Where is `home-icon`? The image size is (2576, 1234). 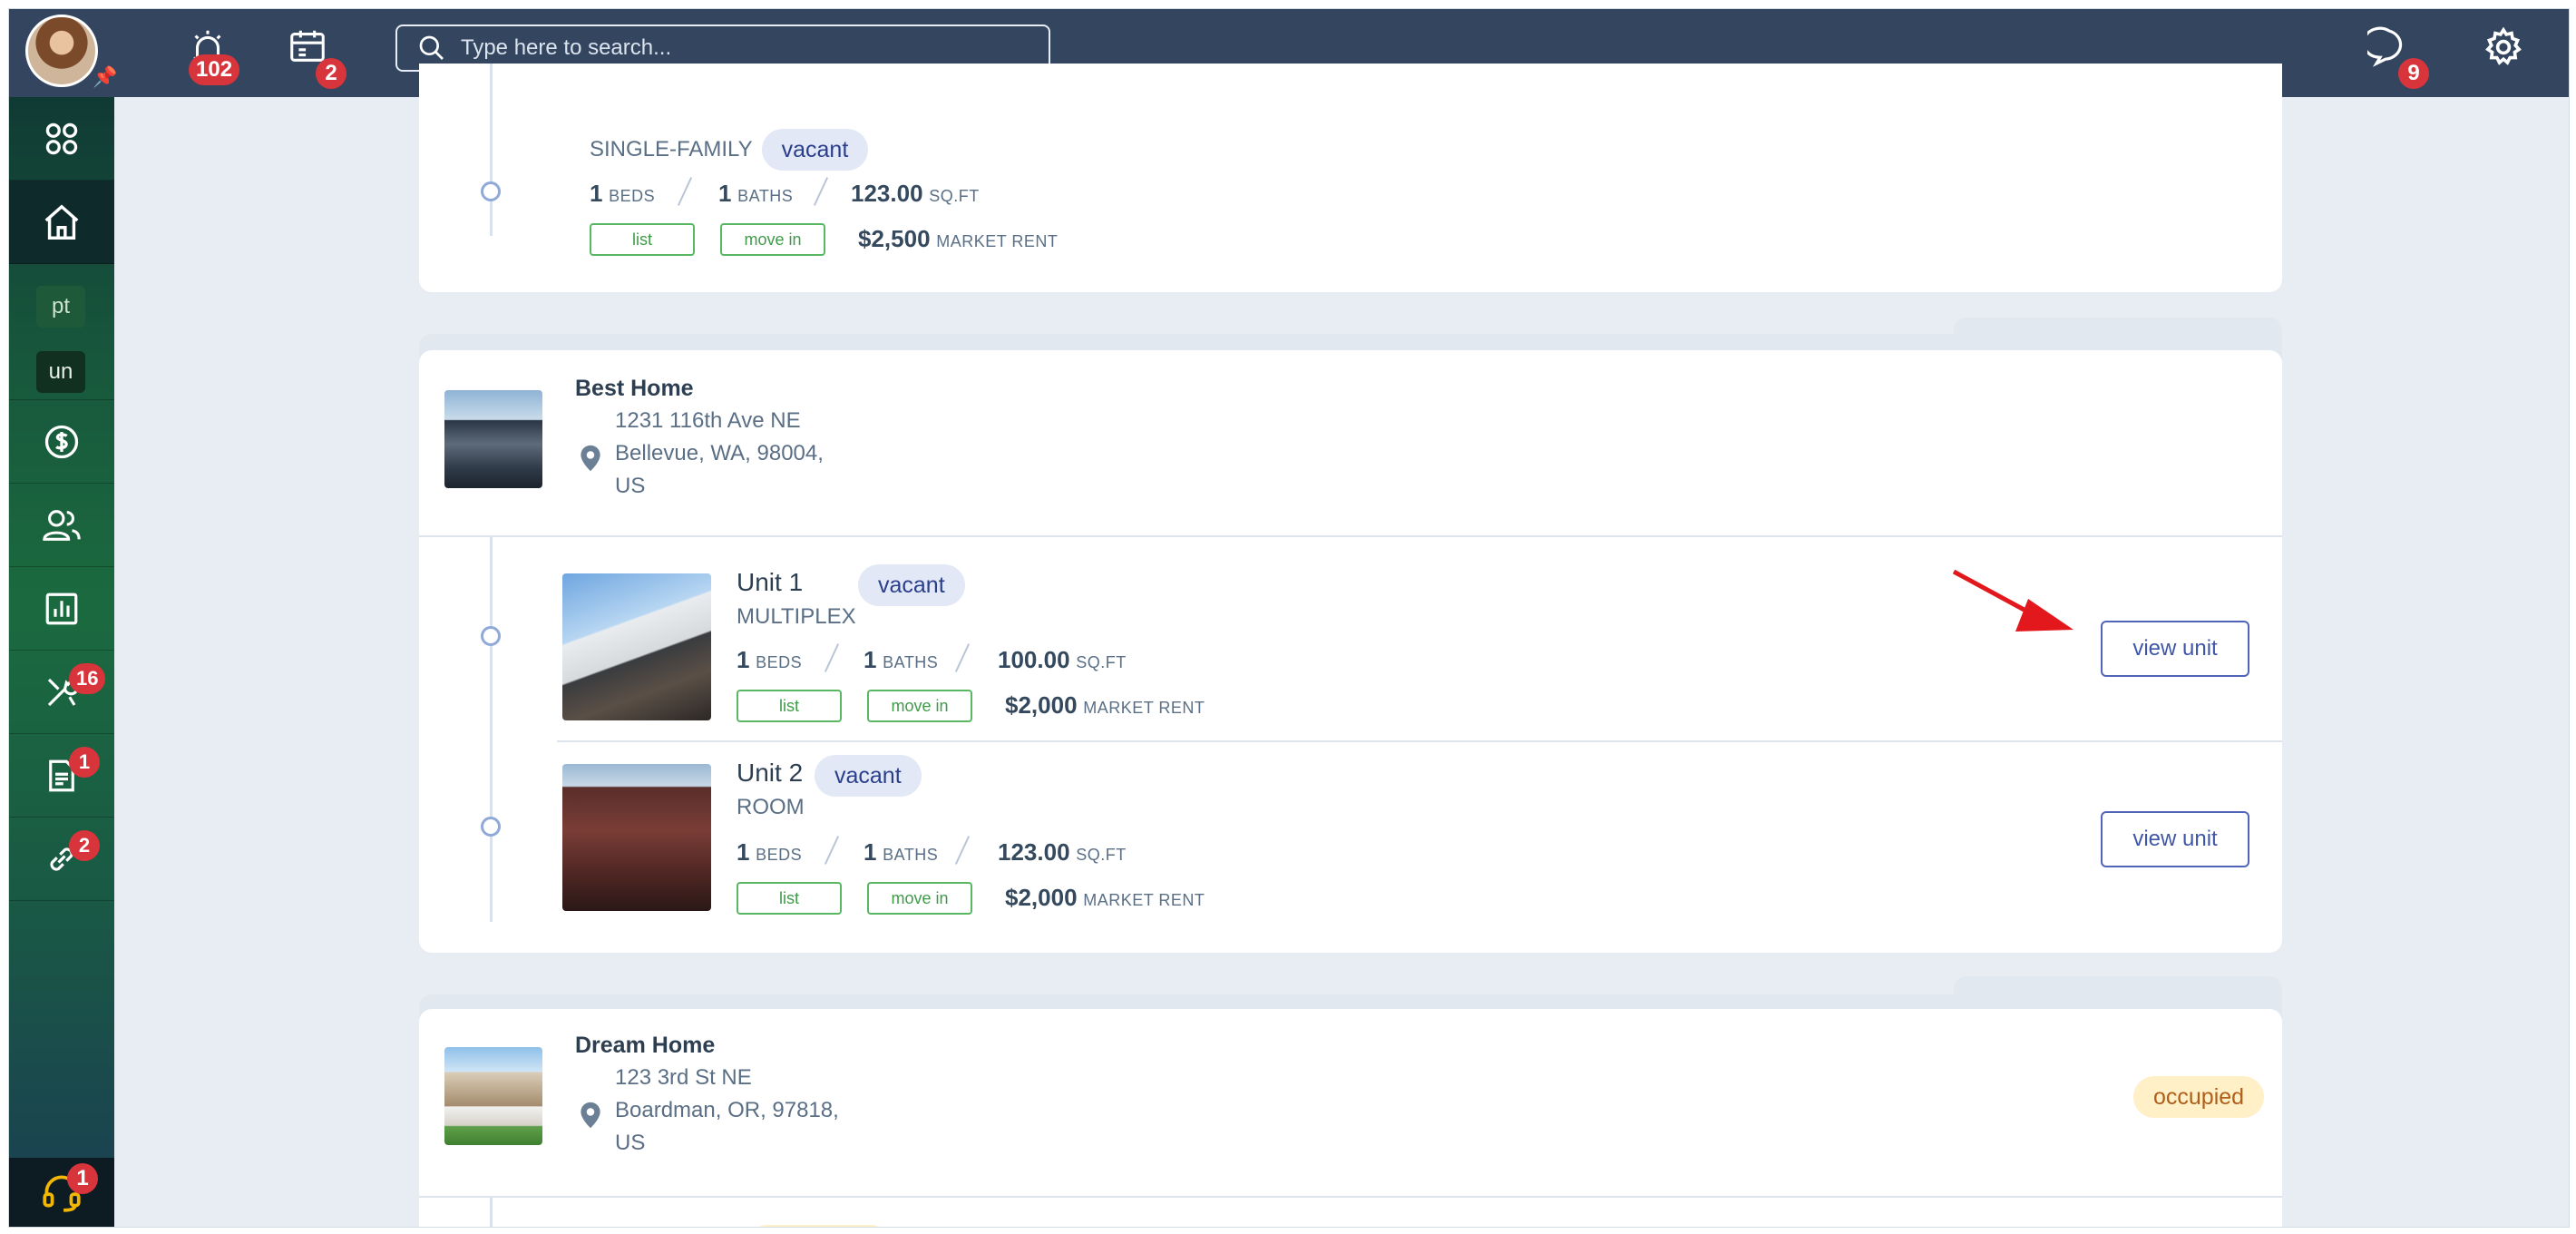
home-icon is located at coordinates (61, 222).